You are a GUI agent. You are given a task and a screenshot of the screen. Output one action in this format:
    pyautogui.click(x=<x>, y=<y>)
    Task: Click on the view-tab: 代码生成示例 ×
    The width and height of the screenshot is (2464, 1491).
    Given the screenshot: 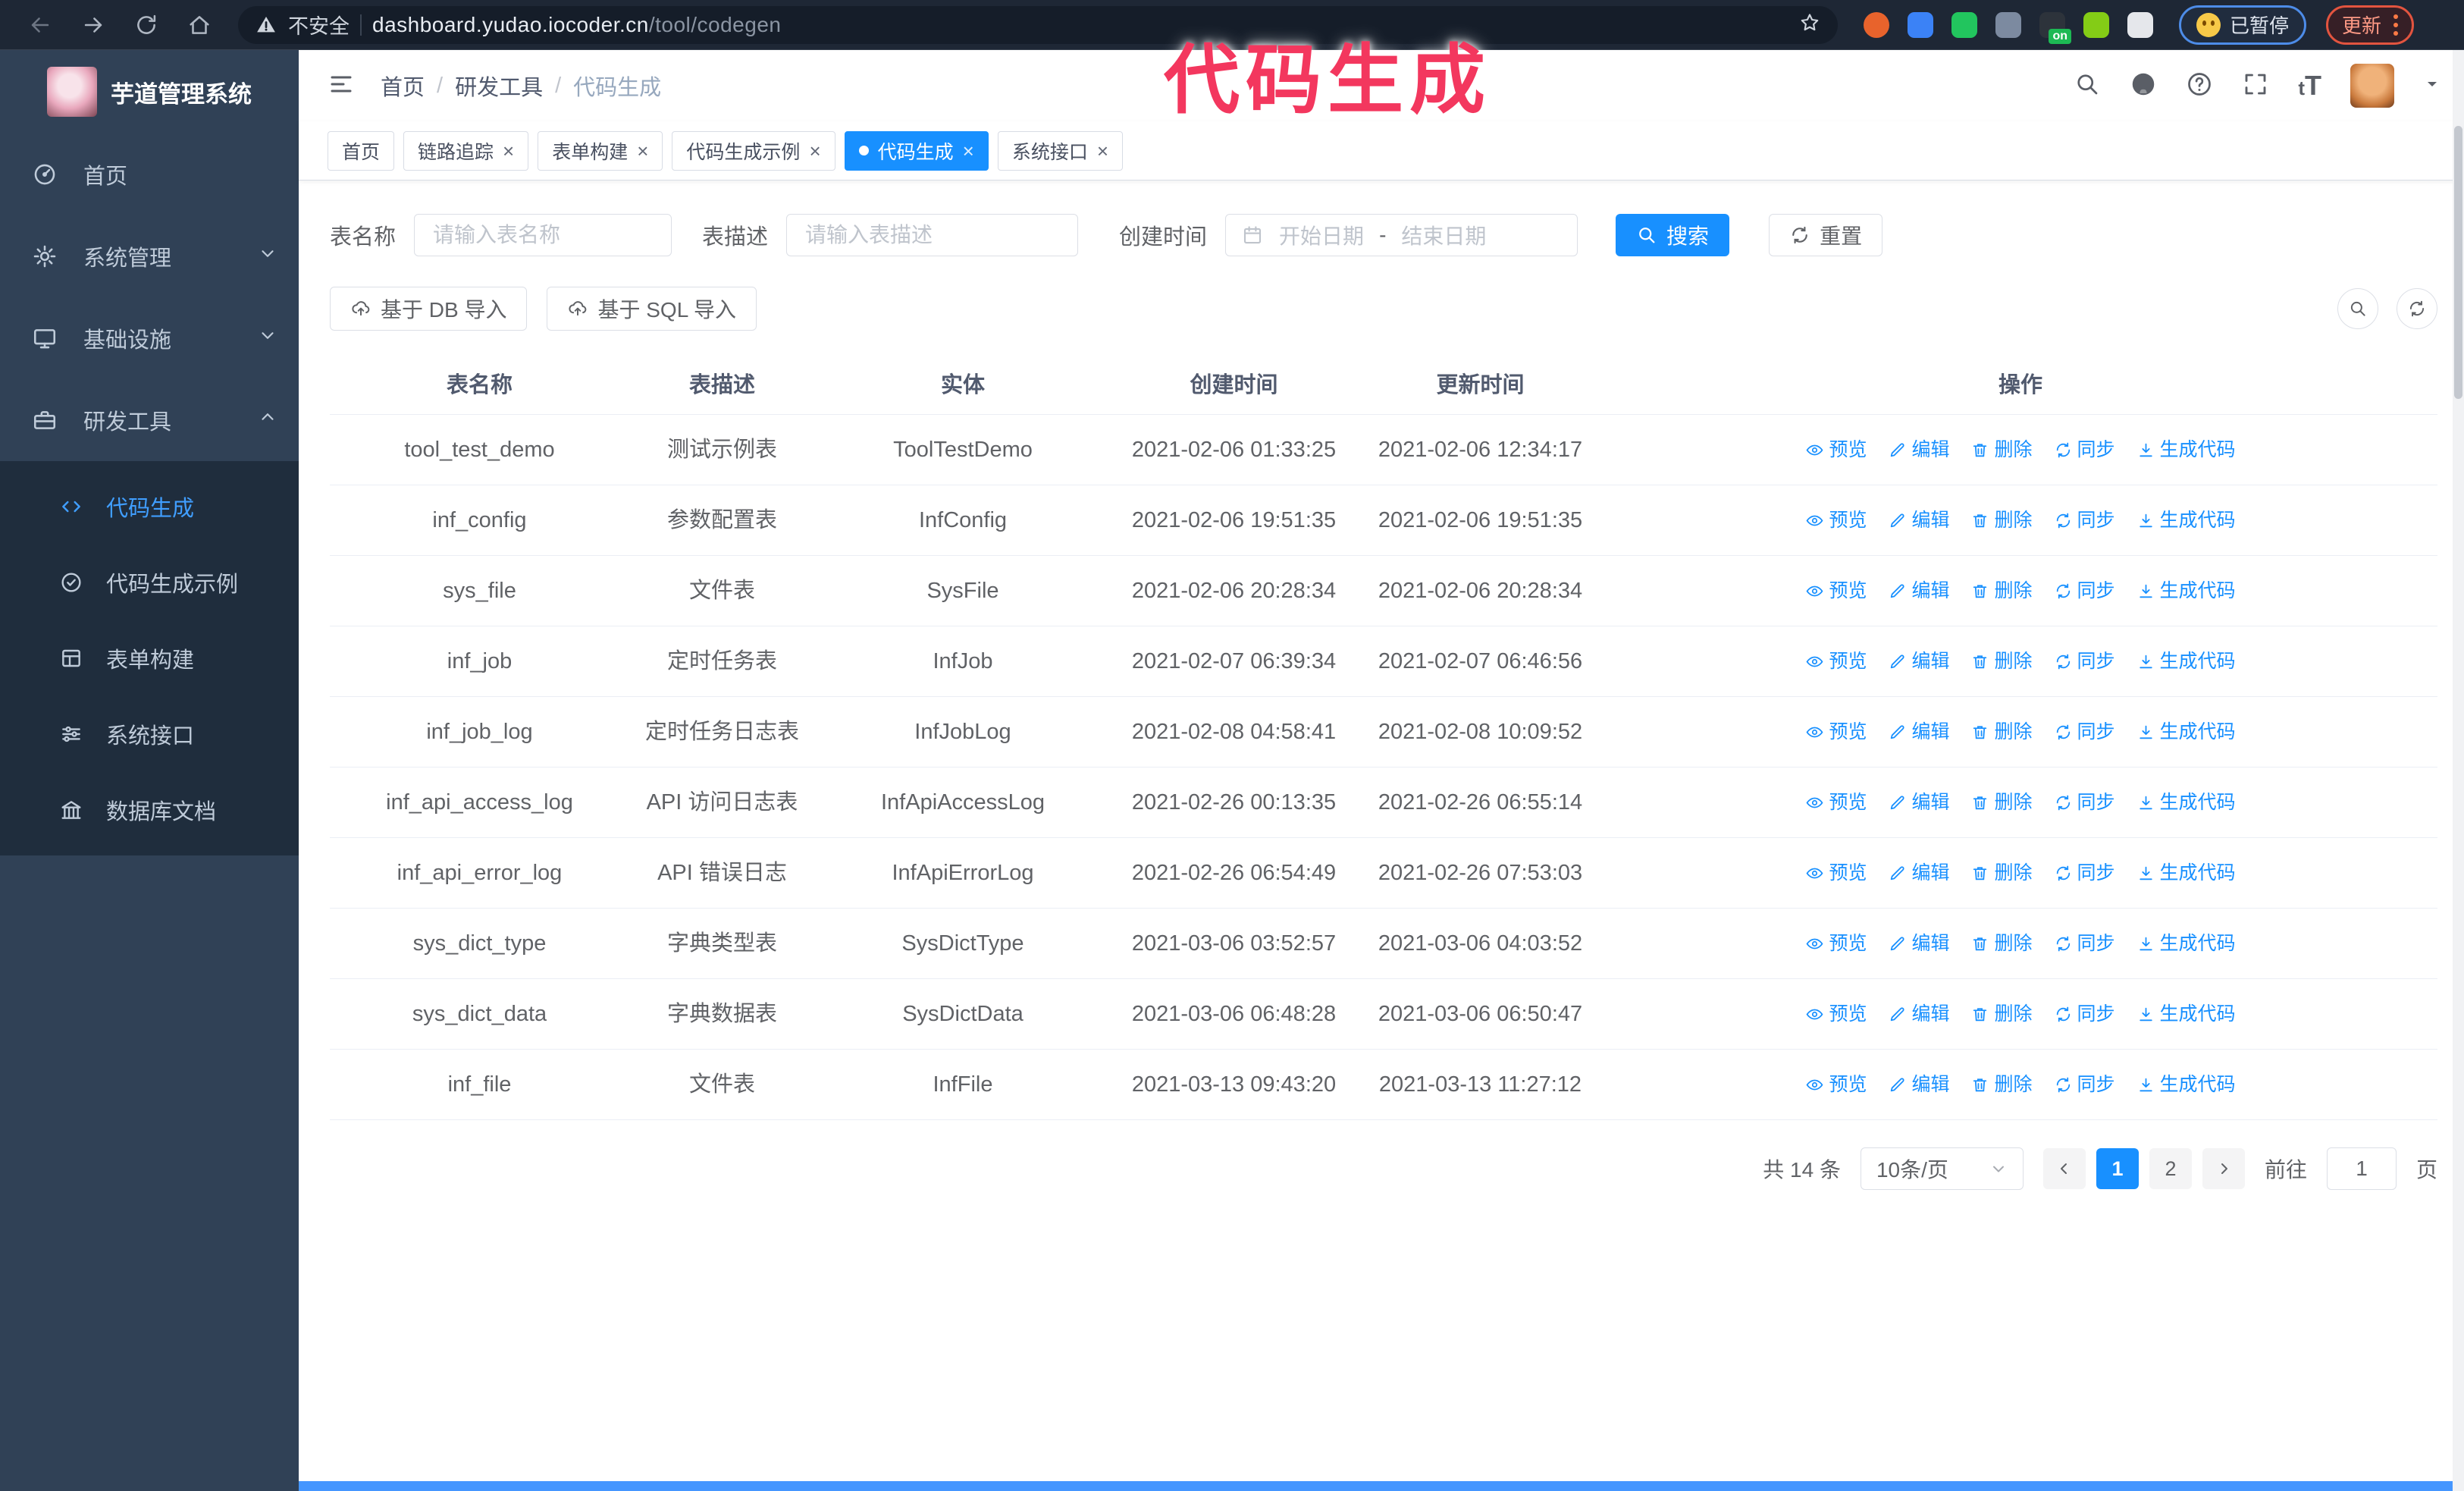 What is the action you would take?
    pyautogui.click(x=754, y=150)
    